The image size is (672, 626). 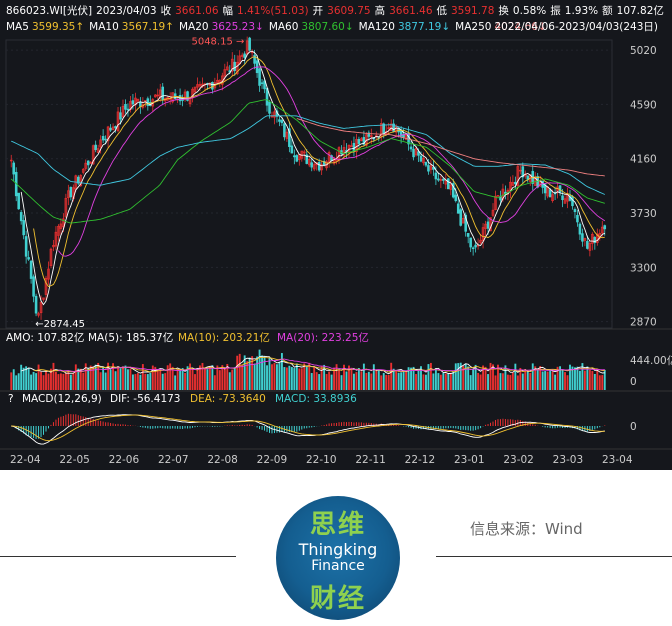 I want to click on amo-ma5: MA(5): 185.37亿, so click(x=130, y=337).